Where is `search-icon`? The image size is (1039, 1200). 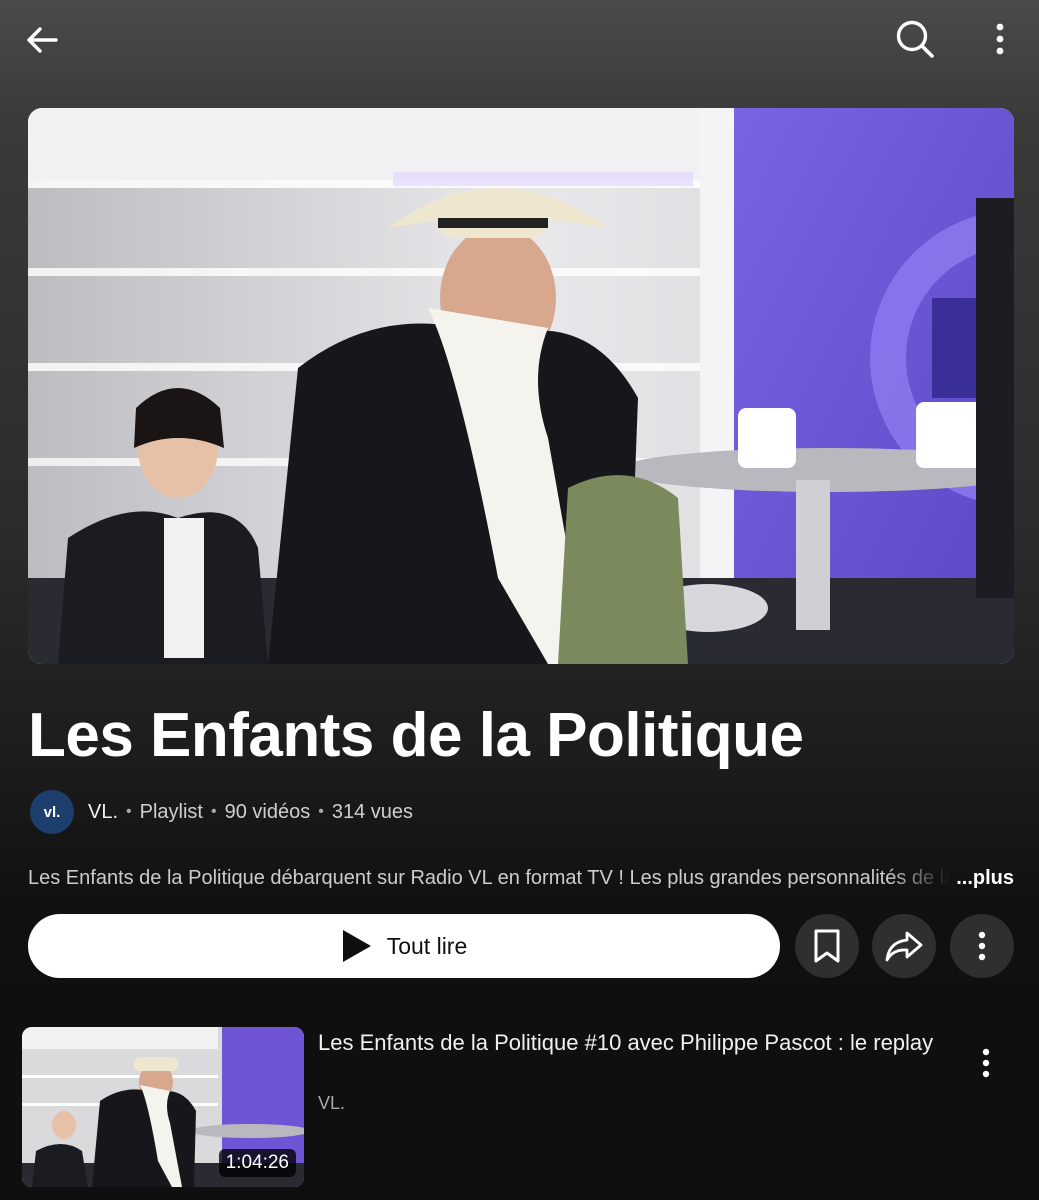
search-icon is located at coordinates (915, 39).